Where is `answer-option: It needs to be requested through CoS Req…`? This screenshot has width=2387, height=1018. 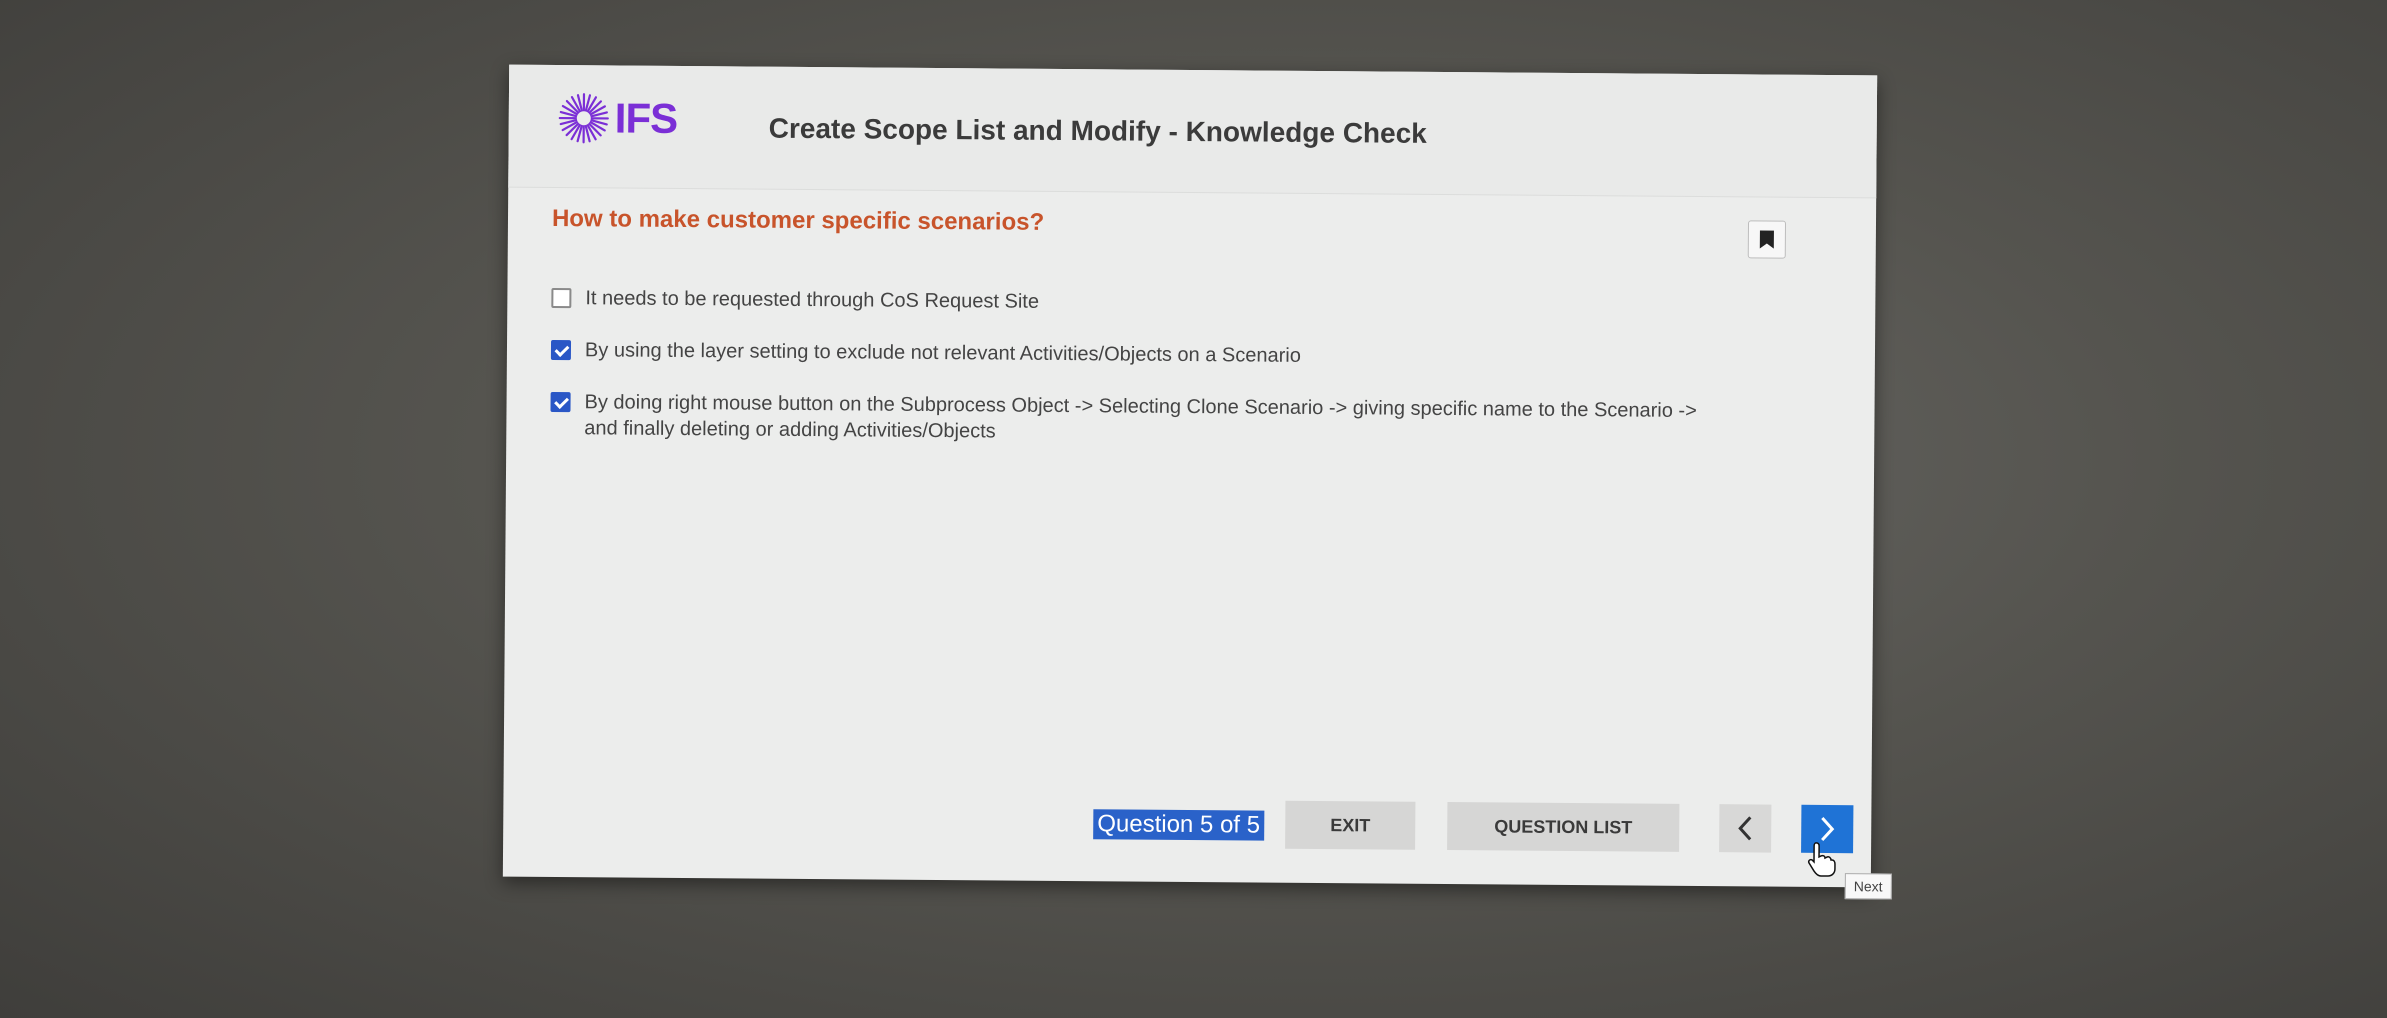
answer-option: It needs to be requested through CoS Req… is located at coordinates (1141, 302).